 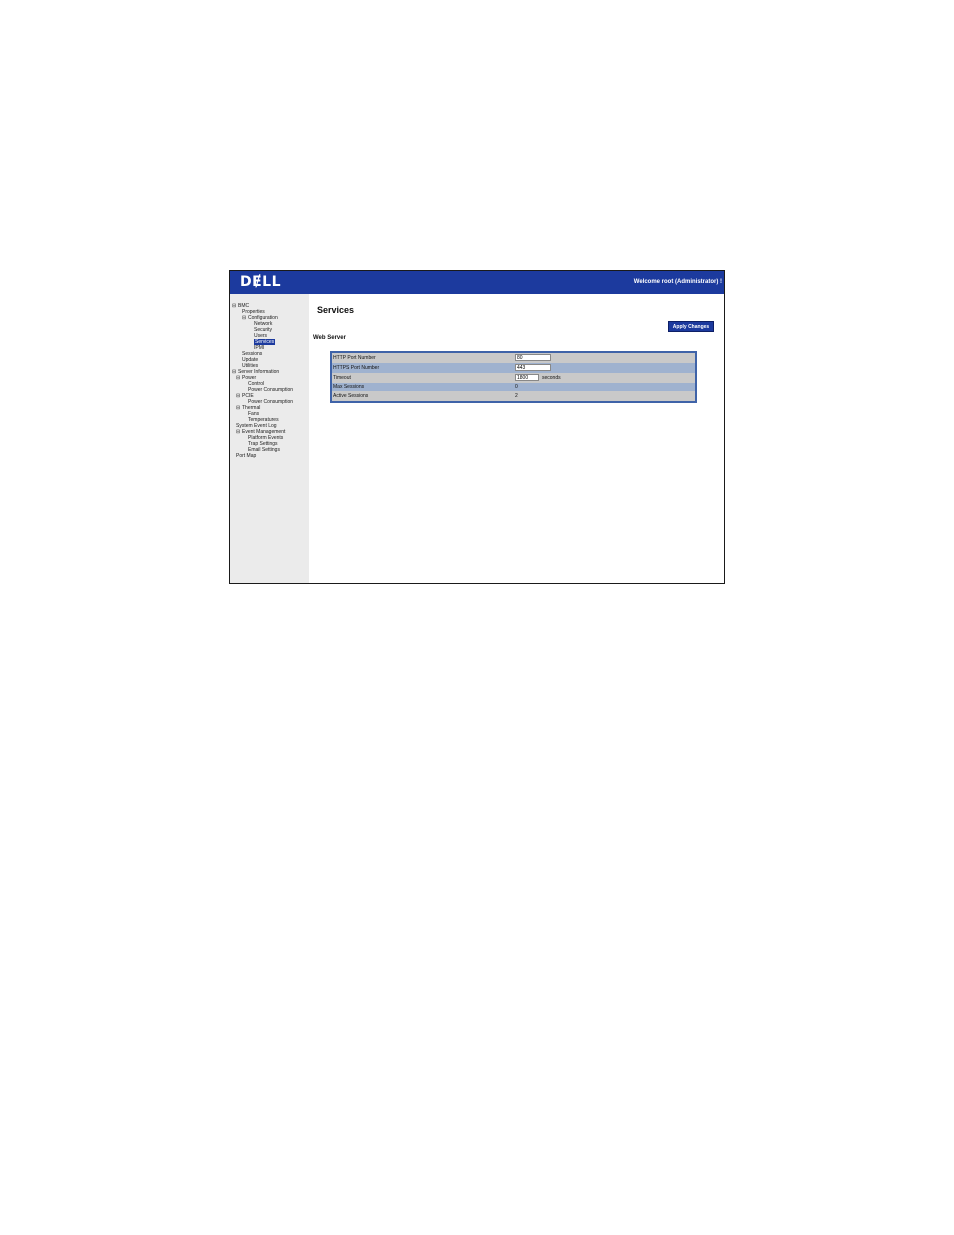 I want to click on dell-logo: DɆLL, so click(x=261, y=282).